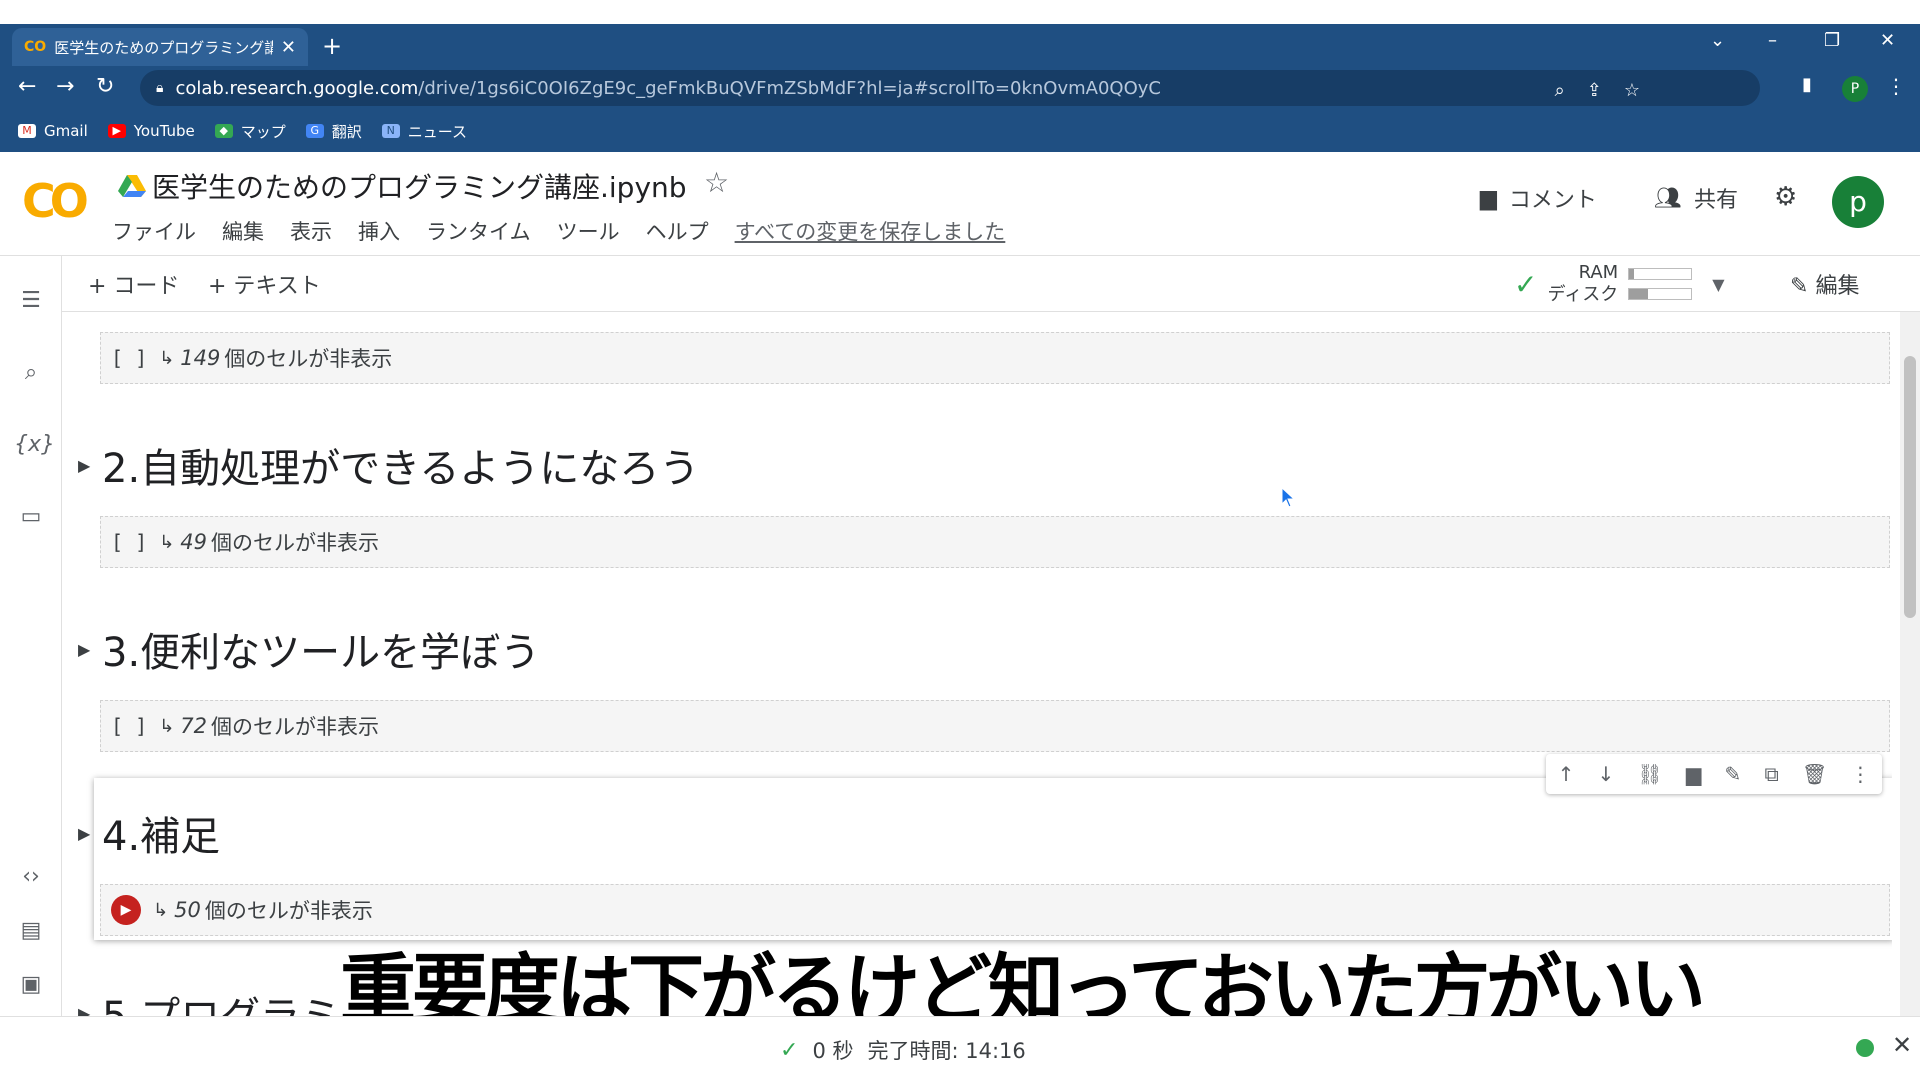  I want to click on bookmark-news: N ニュース, so click(424, 131).